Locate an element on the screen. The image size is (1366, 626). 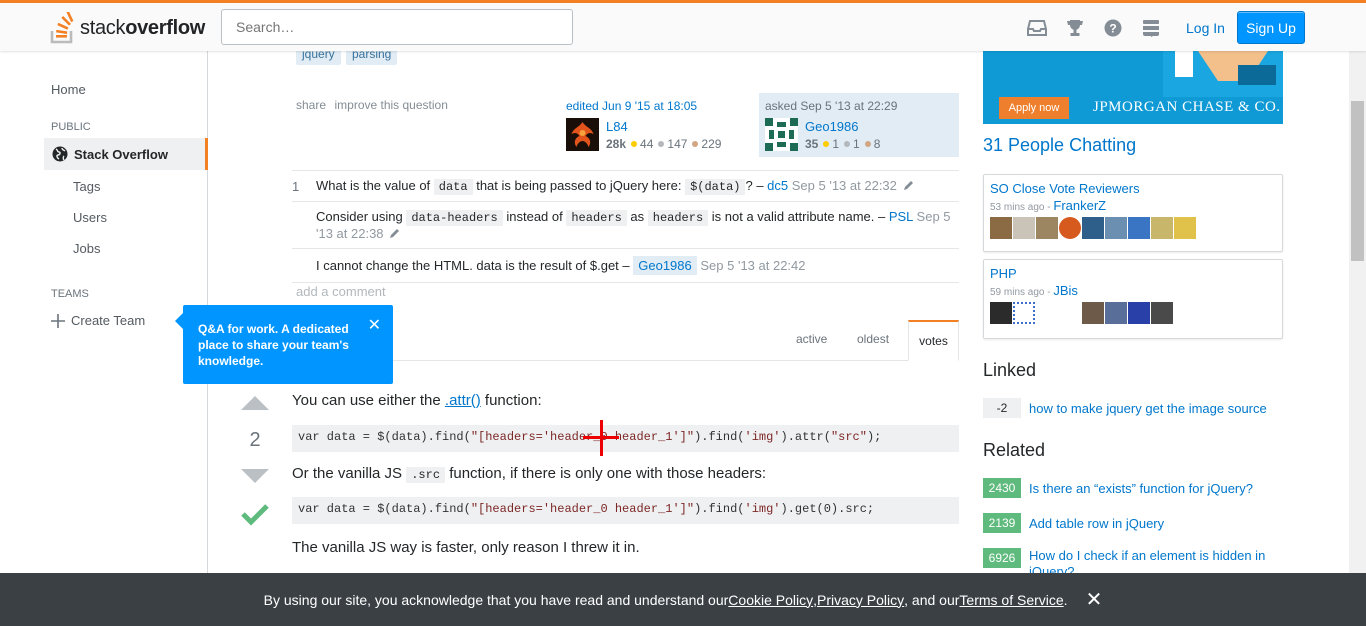
help-icon: ? is located at coordinates (1113, 28).